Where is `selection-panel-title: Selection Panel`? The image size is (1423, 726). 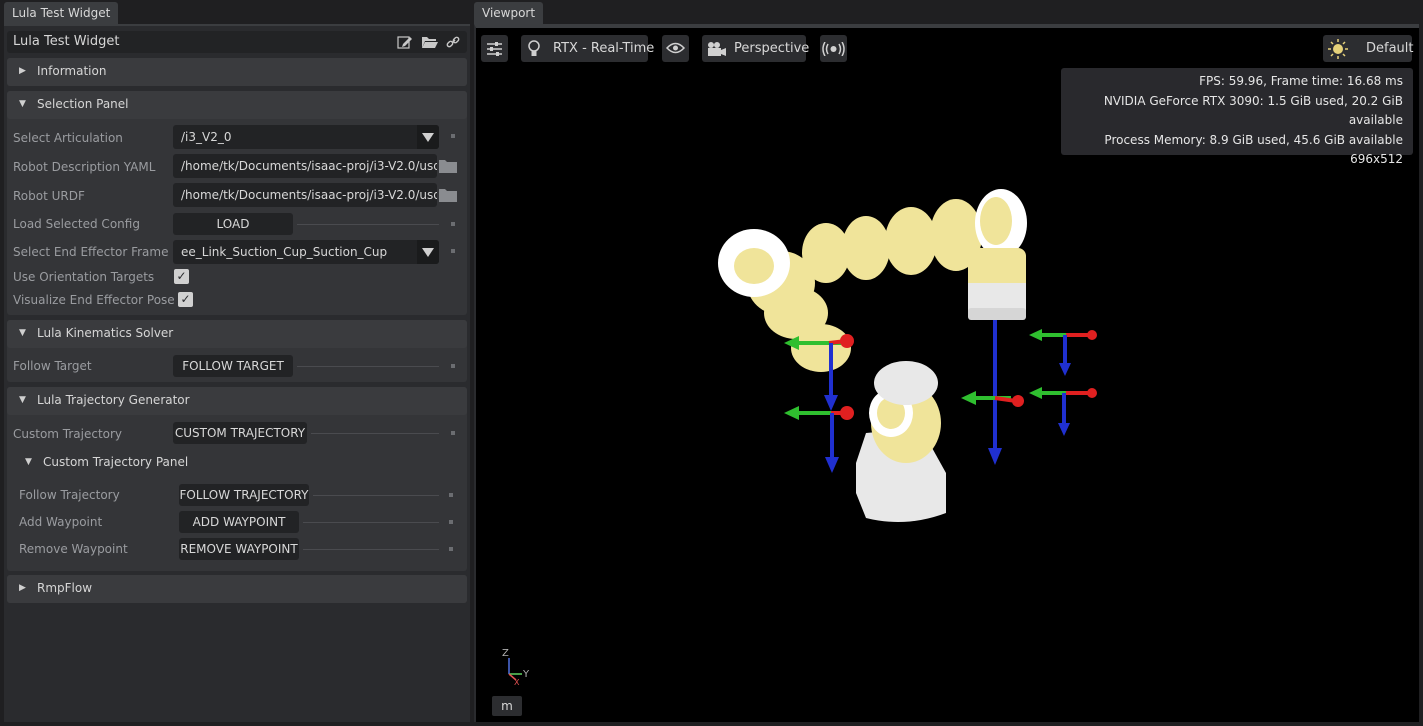
selection-panel-title: Selection Panel is located at coordinates (83, 104).